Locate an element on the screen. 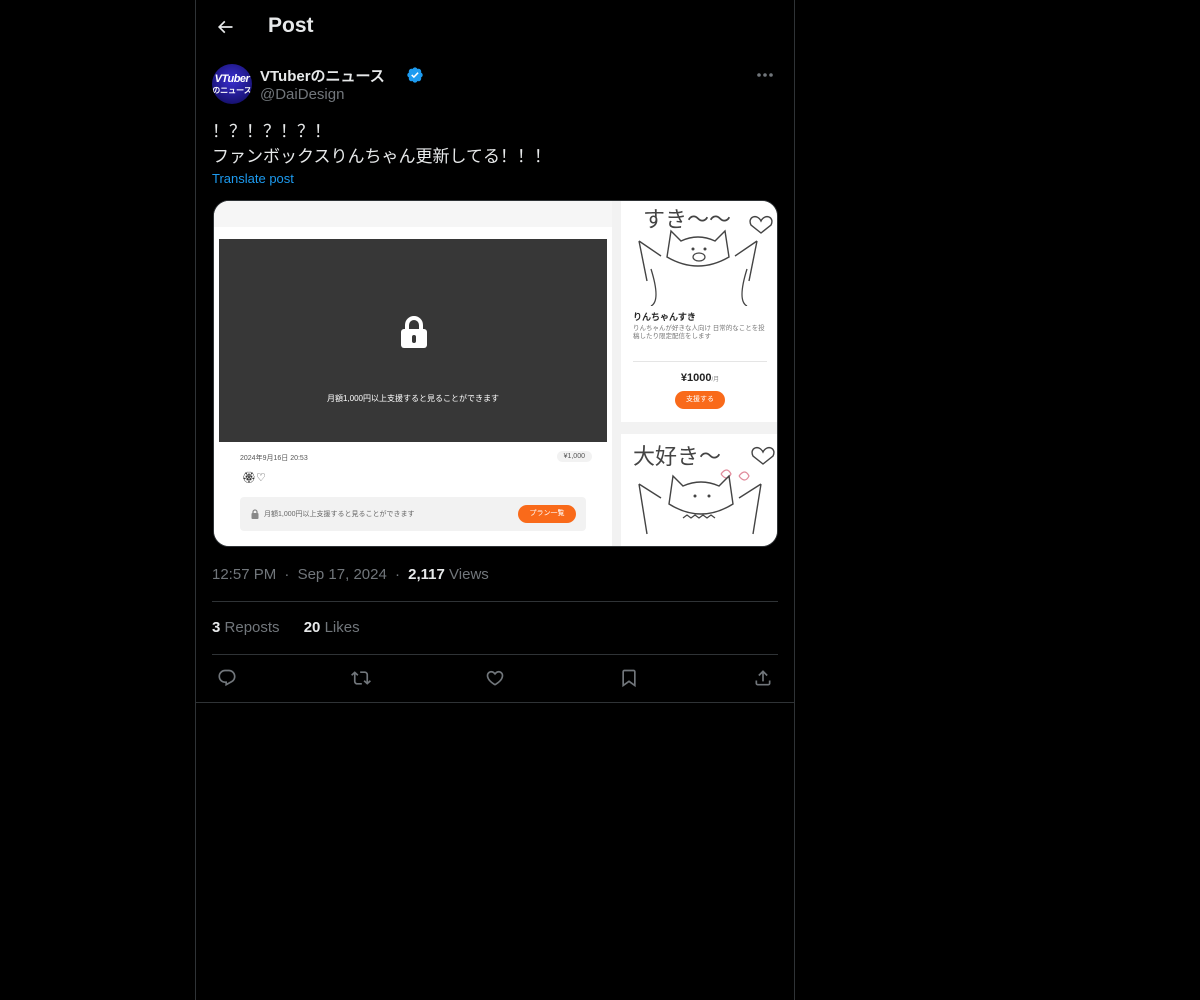  likes-label: Likes is located at coordinates (342, 627).